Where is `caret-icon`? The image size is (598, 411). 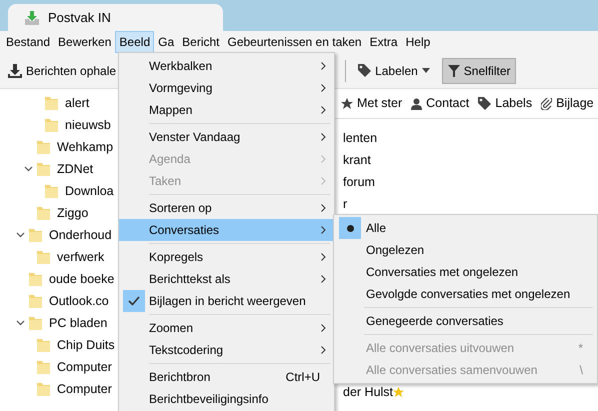
caret-icon is located at coordinates (426, 70).